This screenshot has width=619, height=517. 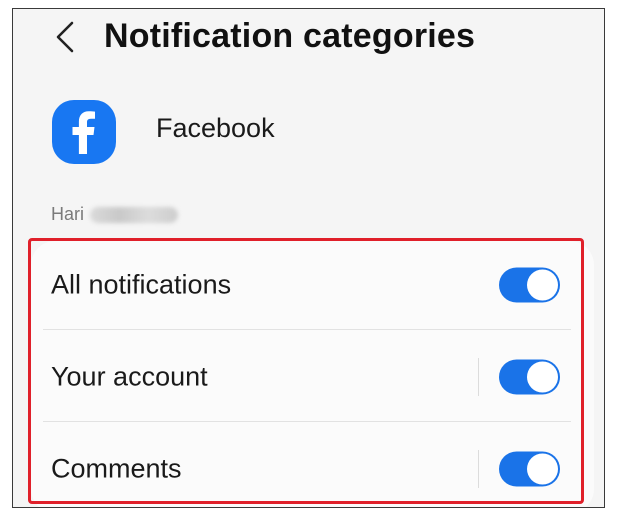 I want to click on category-label: All notifications, so click(x=141, y=284).